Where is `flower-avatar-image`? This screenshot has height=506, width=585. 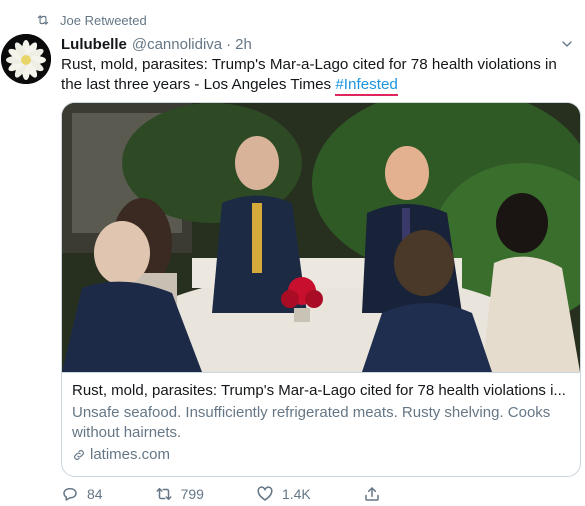
flower-avatar-image is located at coordinates (26, 59).